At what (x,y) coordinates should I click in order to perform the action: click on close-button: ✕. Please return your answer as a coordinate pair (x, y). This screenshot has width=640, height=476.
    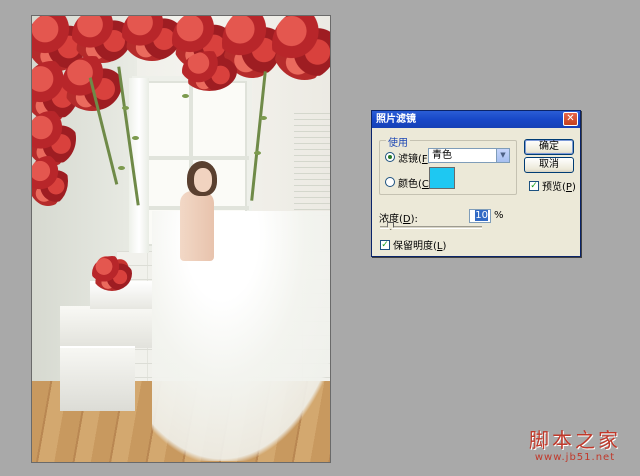
    Looking at the image, I should click on (570, 119).